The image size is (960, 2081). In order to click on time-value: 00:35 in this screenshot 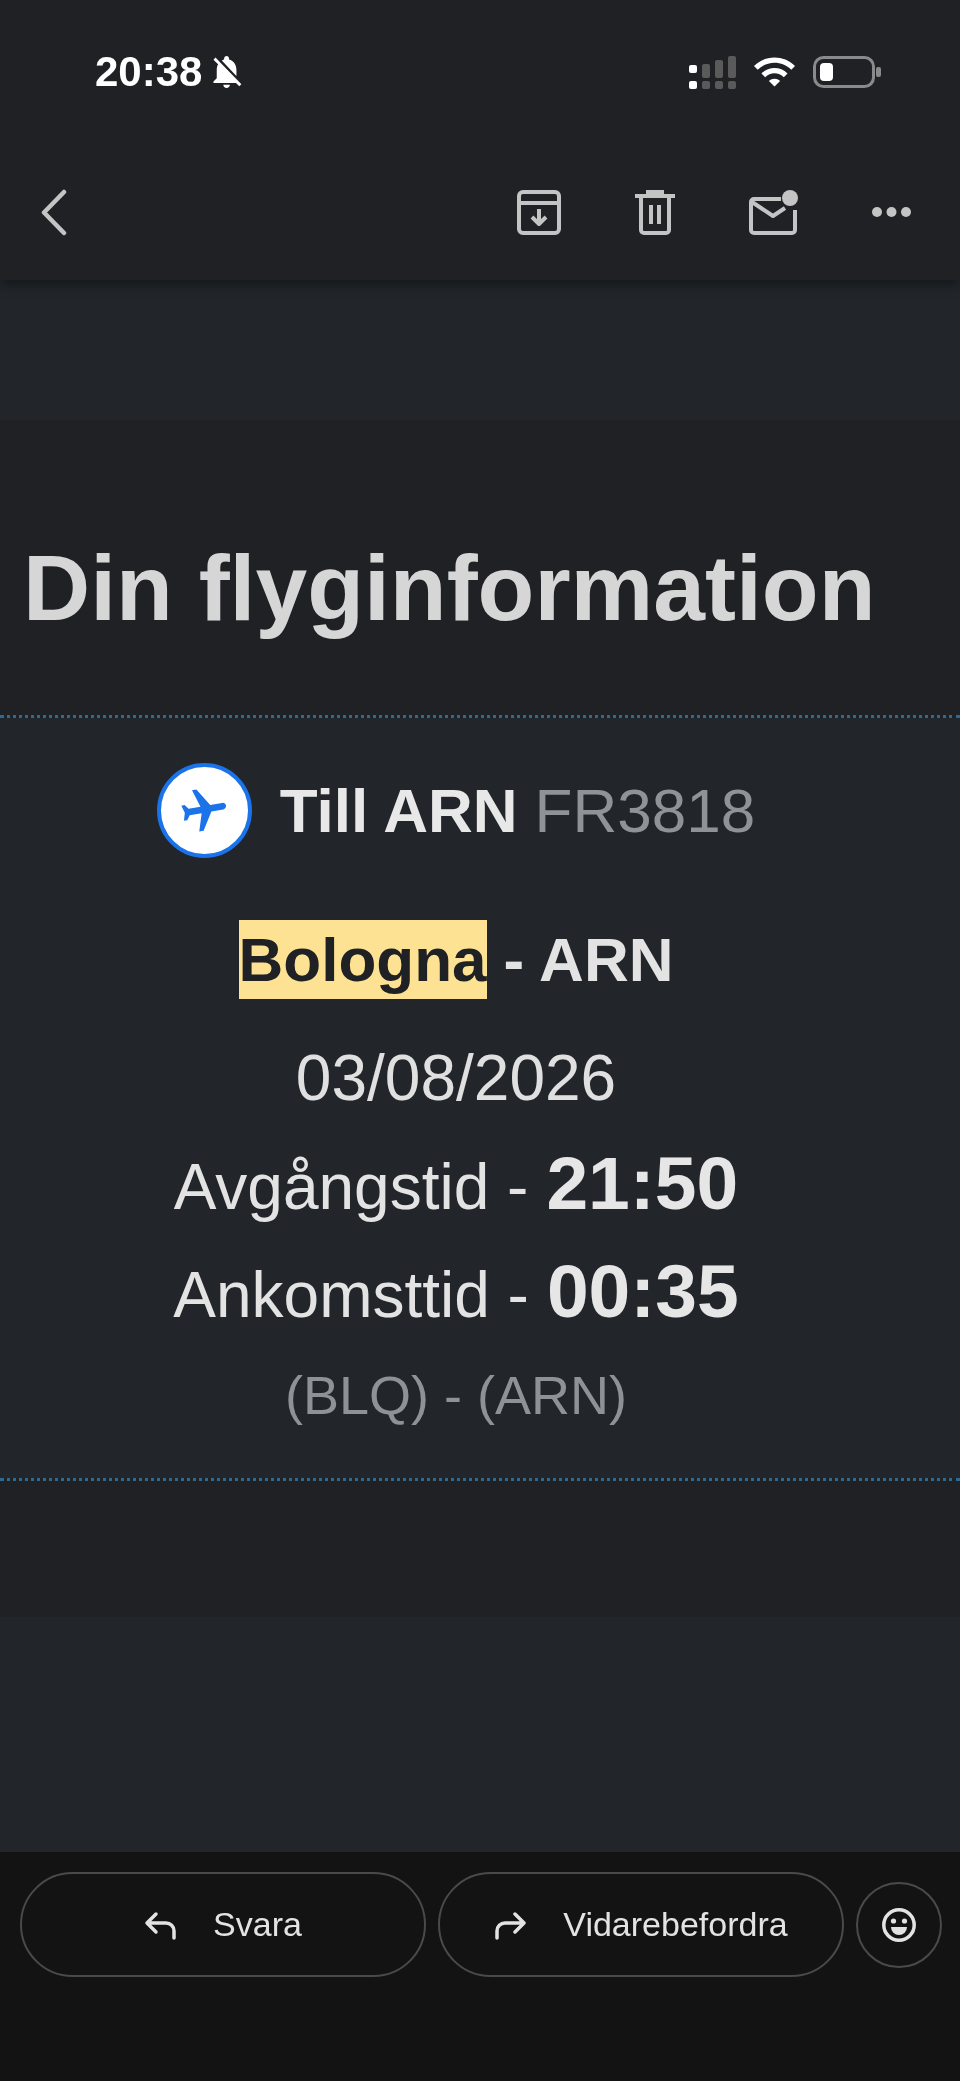, I will do `click(642, 1291)`.